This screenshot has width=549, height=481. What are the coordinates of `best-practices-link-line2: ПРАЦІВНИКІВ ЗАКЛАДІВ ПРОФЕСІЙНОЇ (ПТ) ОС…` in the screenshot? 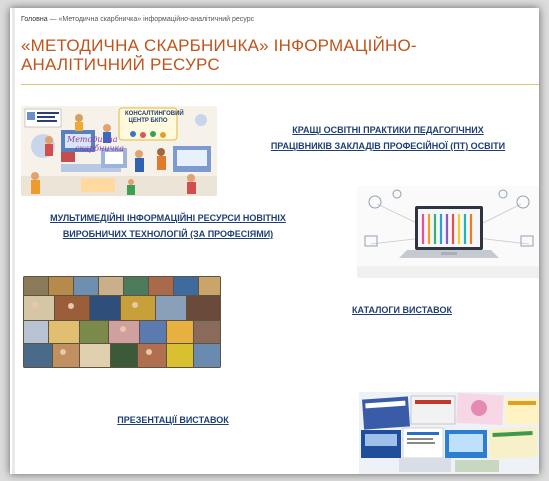 It's located at (388, 146).